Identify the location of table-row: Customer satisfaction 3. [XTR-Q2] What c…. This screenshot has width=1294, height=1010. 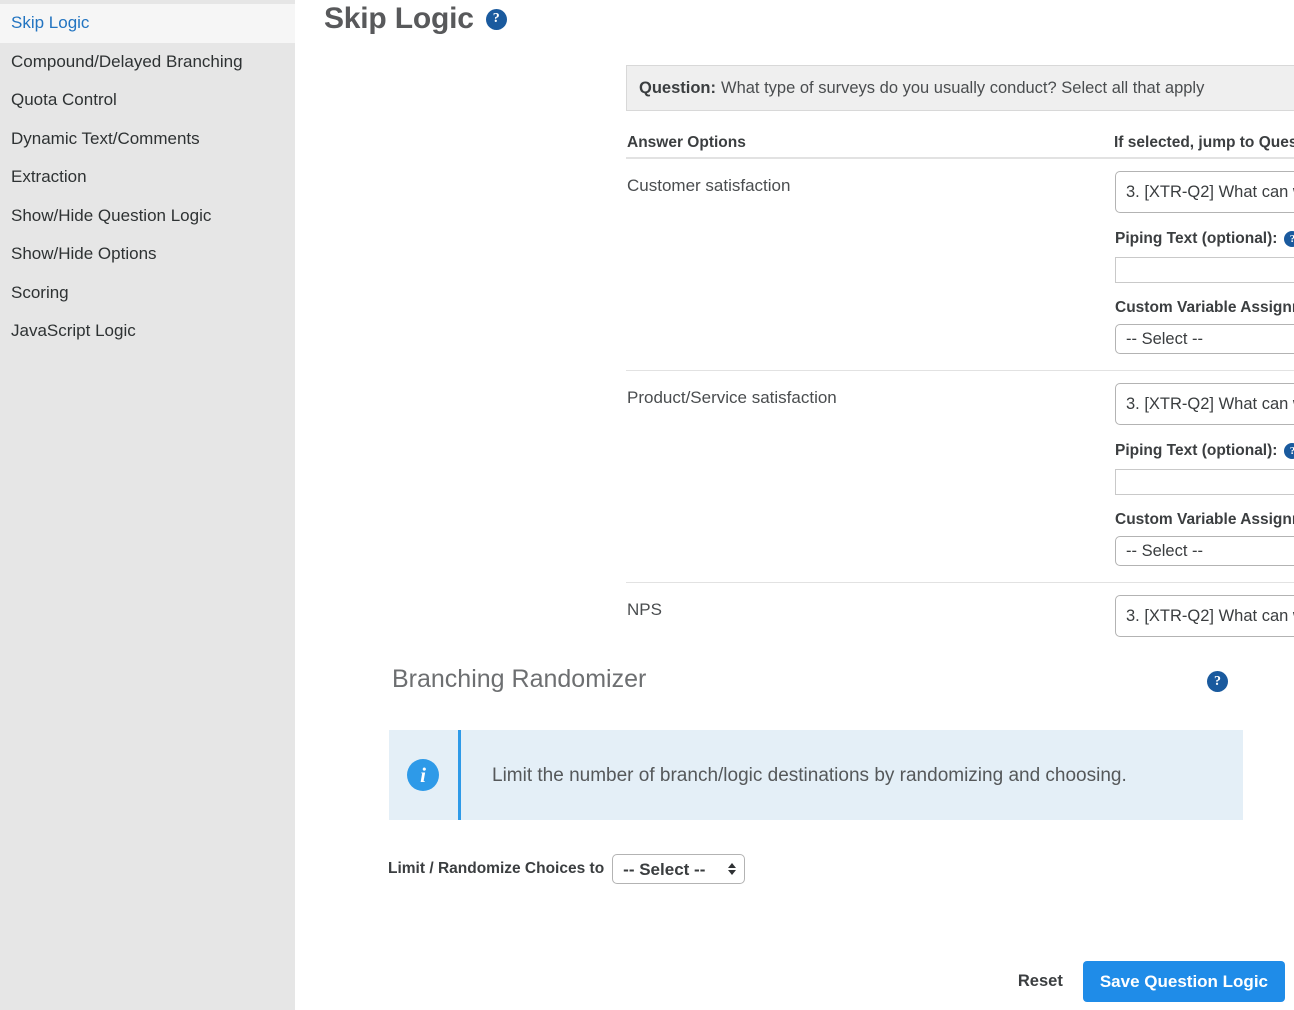
(960, 265).